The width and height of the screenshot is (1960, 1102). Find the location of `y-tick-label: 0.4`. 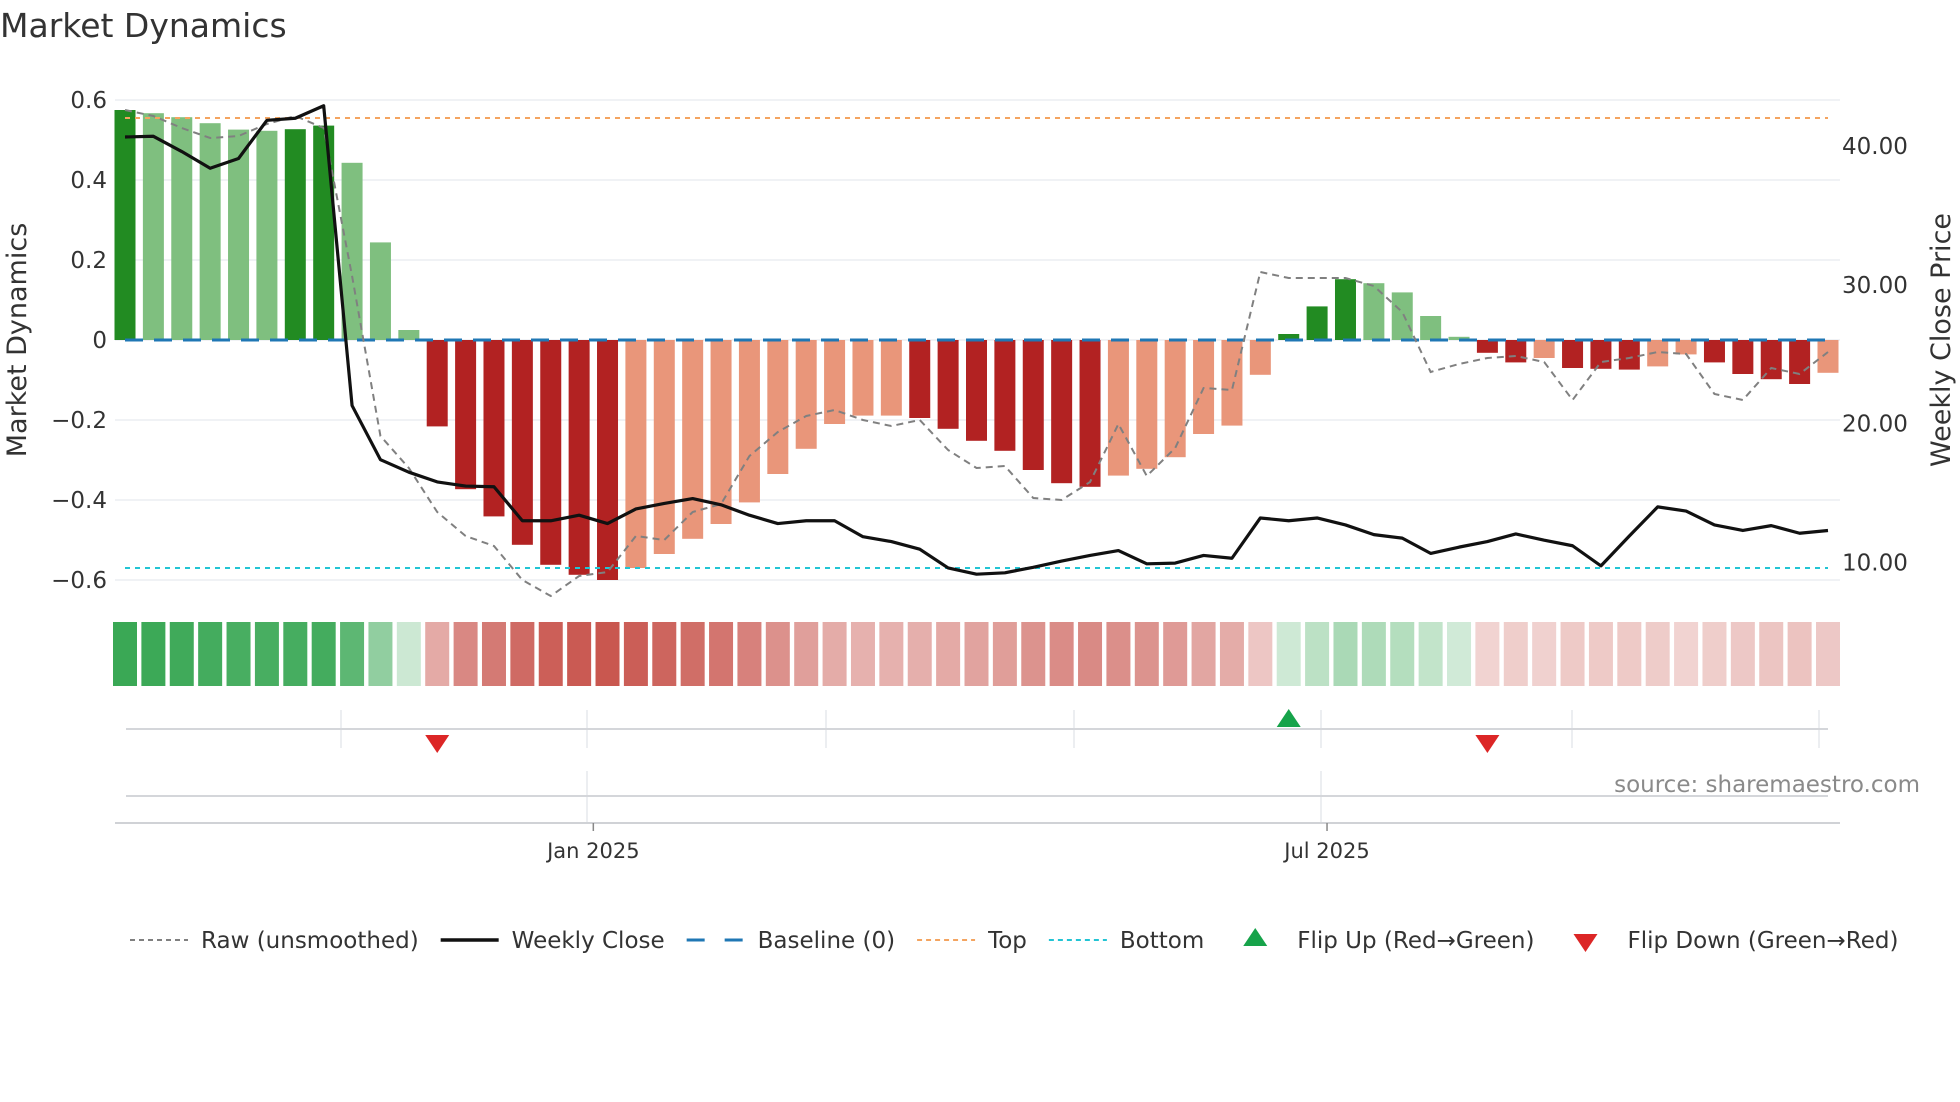

y-tick-label: 0.4 is located at coordinates (88, 181).